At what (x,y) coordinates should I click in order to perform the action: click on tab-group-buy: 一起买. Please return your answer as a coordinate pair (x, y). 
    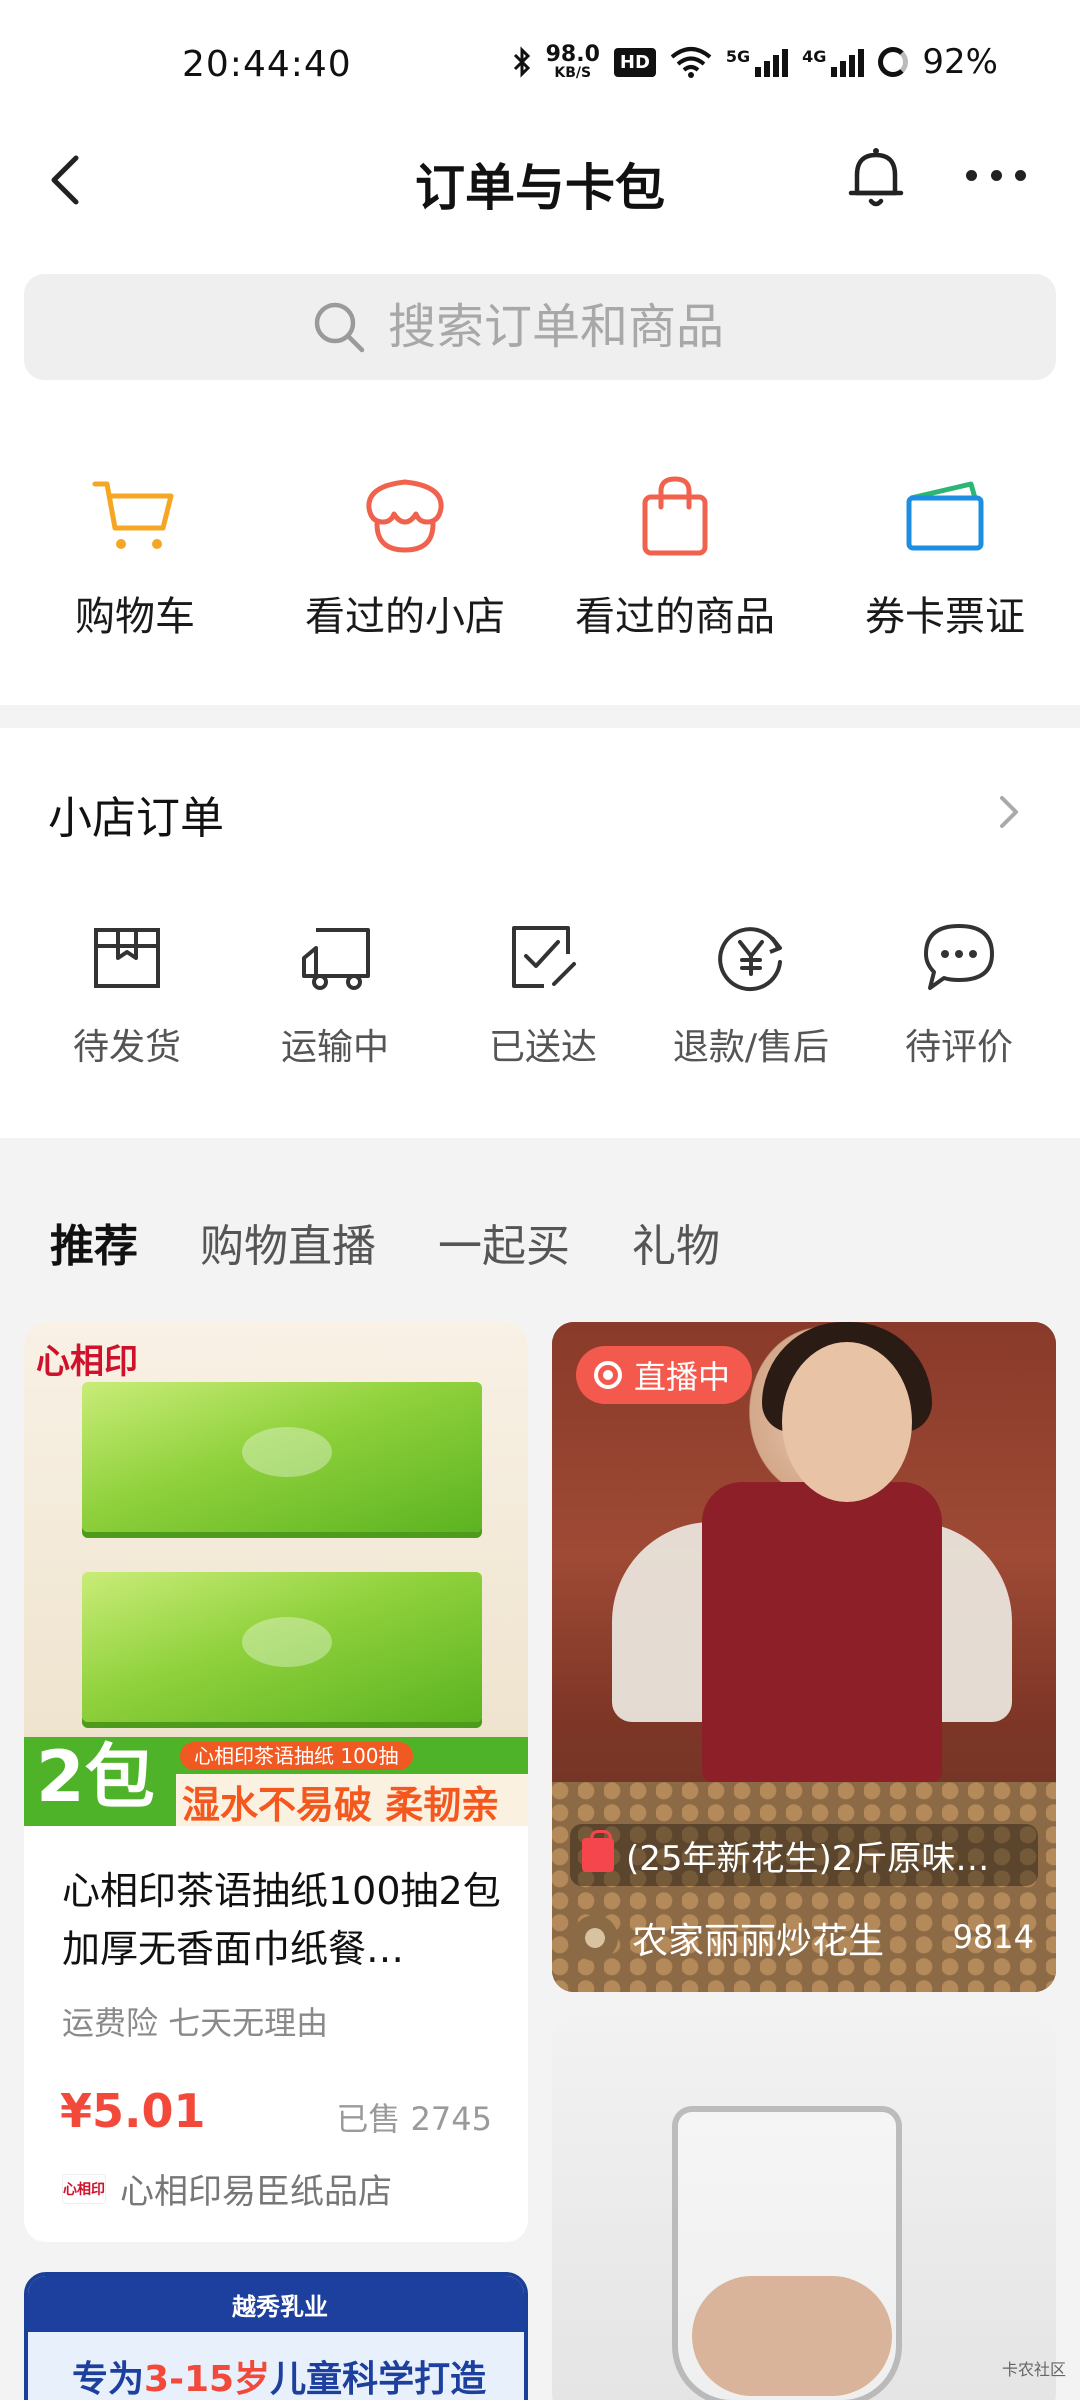
    Looking at the image, I should click on (504, 1242).